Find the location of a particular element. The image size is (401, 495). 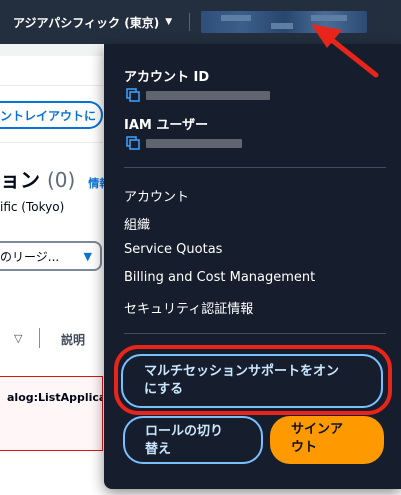

page-title: ョン (0) 情報 is located at coordinates (55, 178).